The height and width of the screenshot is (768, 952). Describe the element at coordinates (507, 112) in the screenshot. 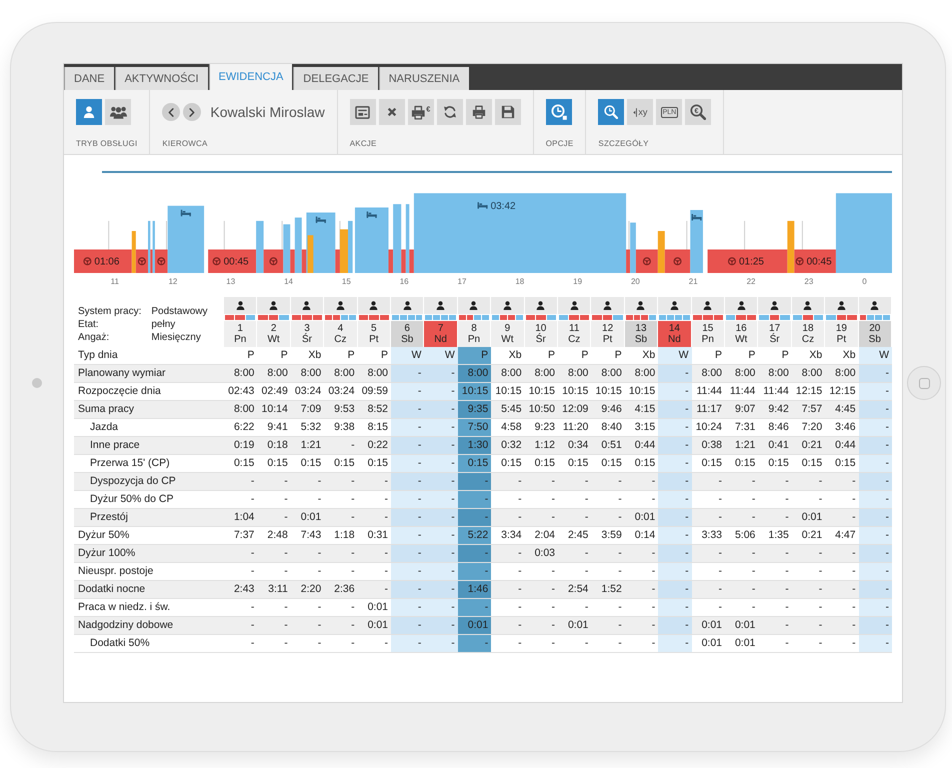

I see `save-button` at that location.